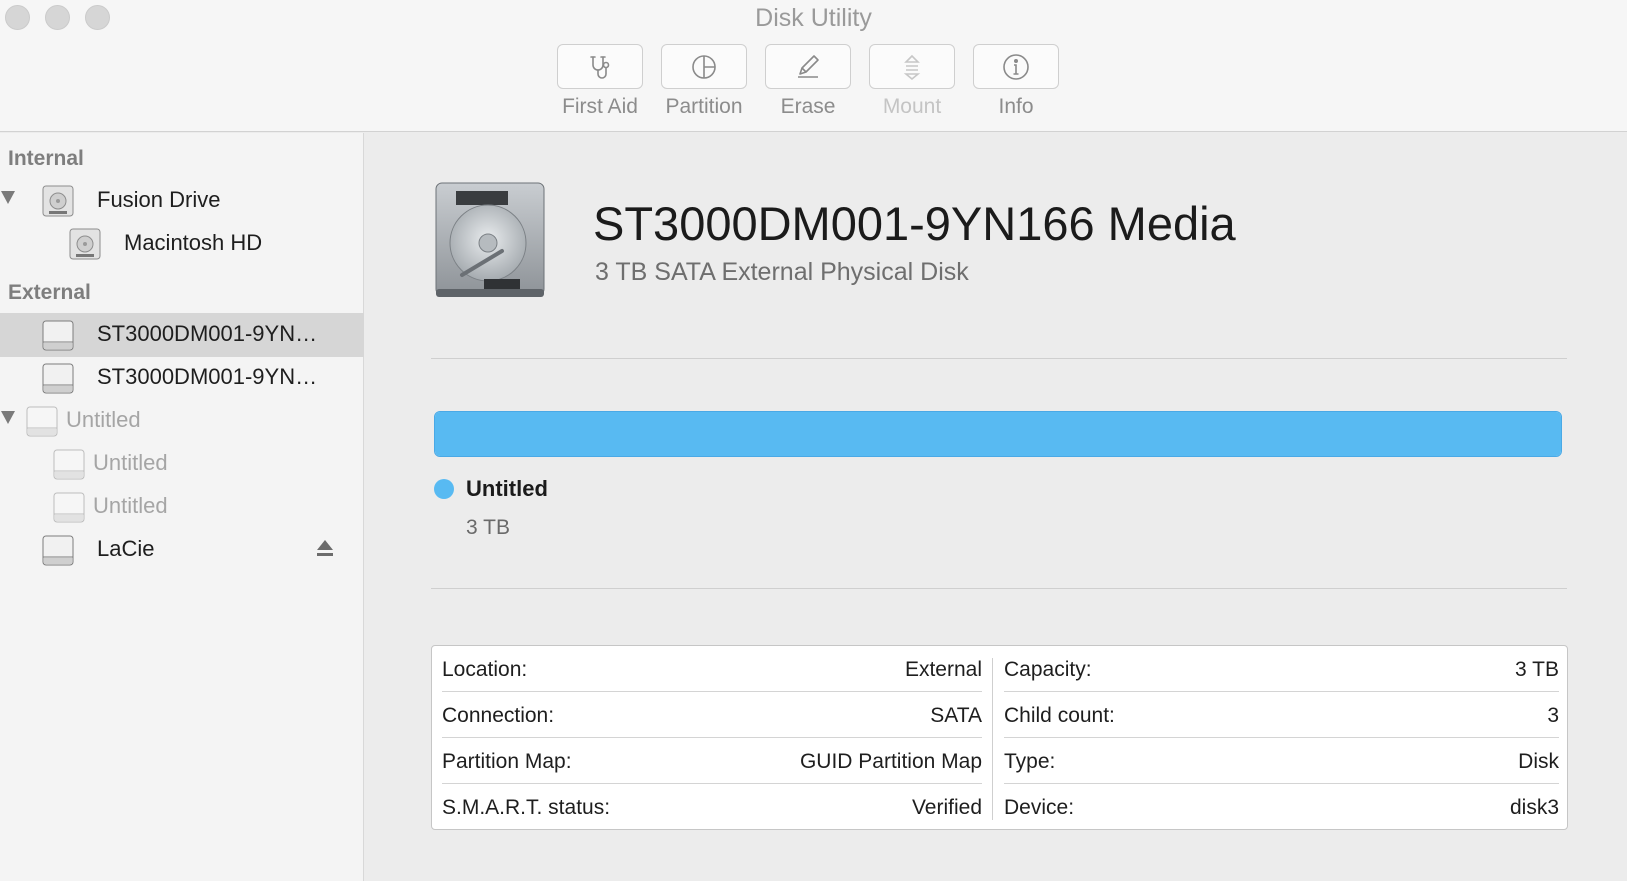 Image resolution: width=1627 pixels, height=881 pixels. Describe the element at coordinates (813, 18) in the screenshot. I see `window-title: Disk Utility` at that location.